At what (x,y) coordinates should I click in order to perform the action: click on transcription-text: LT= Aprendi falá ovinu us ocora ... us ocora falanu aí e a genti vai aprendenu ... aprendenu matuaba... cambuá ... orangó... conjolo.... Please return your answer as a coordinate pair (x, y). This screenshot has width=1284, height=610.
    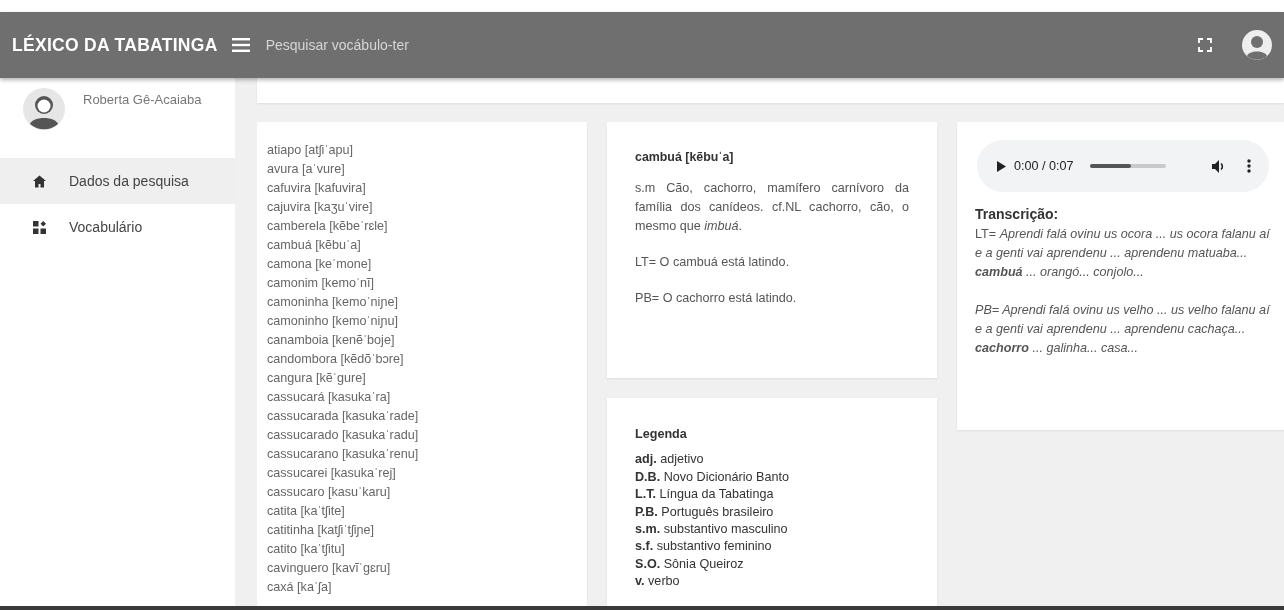
    Looking at the image, I should click on (1123, 253).